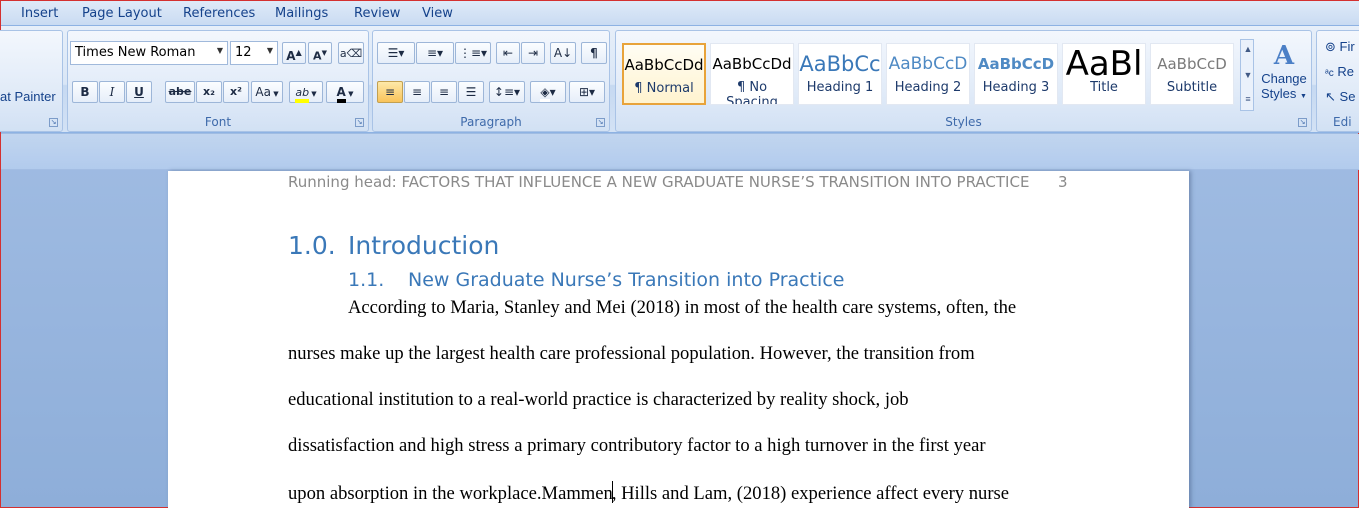 Image resolution: width=1359 pixels, height=508 pixels. Describe the element at coordinates (1337, 81) in the screenshot. I see `editing-group: ⊚ Fir ᵃc Re ↖ Se Edi` at that location.